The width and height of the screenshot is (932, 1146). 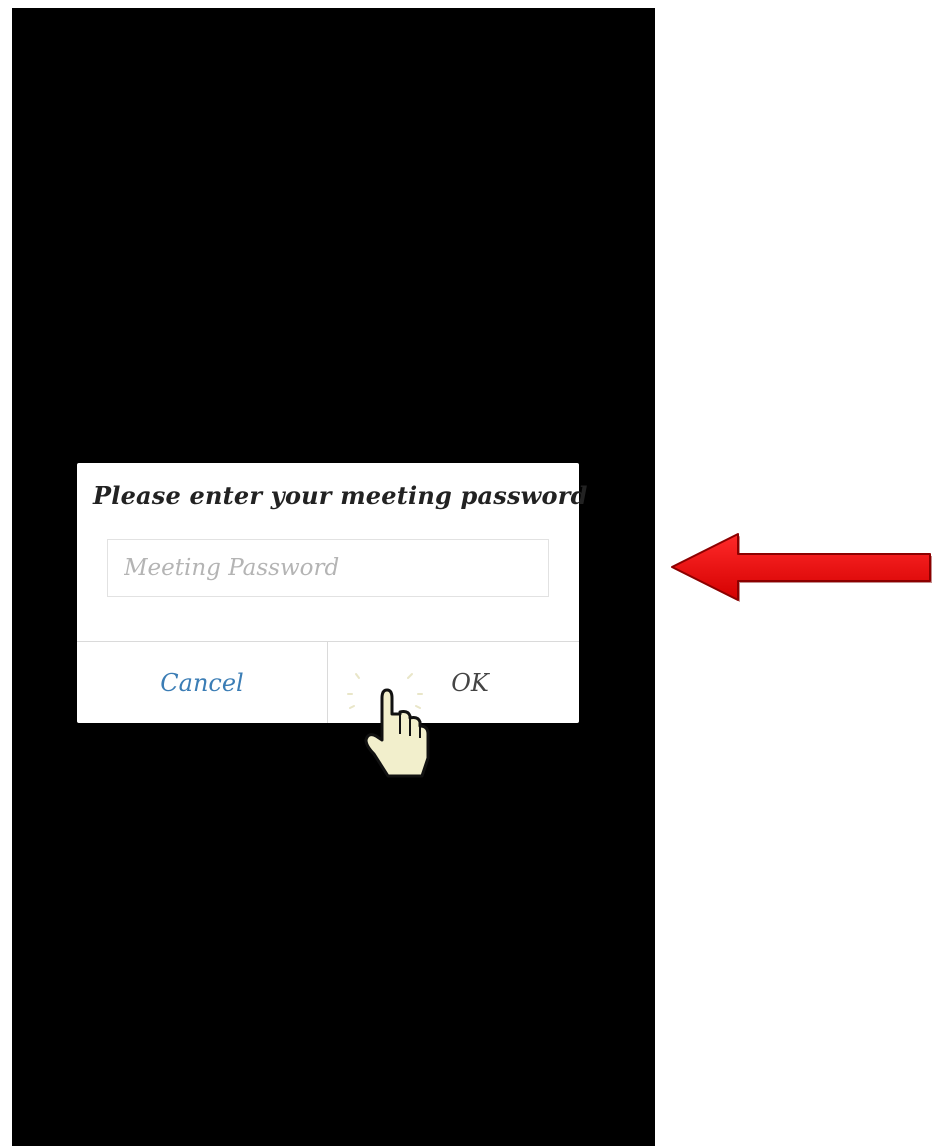 I want to click on hand-pointer-icon, so click(x=388, y=725).